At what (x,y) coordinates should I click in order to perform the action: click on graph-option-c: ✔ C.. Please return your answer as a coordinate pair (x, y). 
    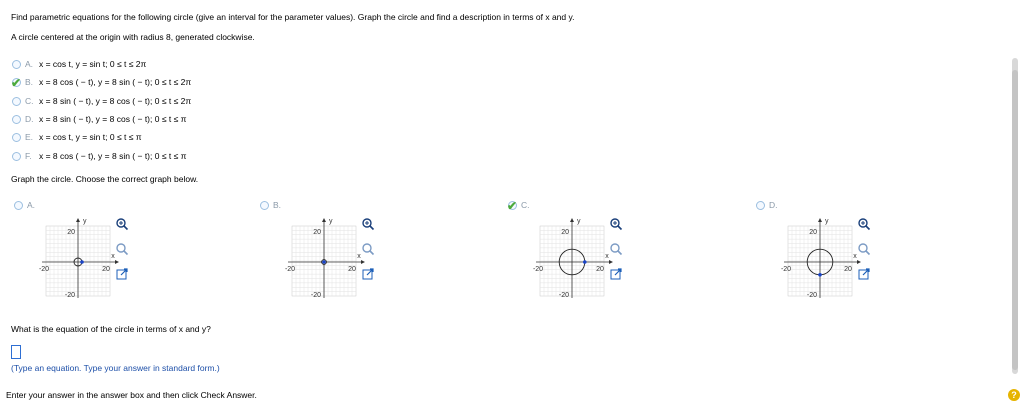
    Looking at the image, I should click on (521, 205).